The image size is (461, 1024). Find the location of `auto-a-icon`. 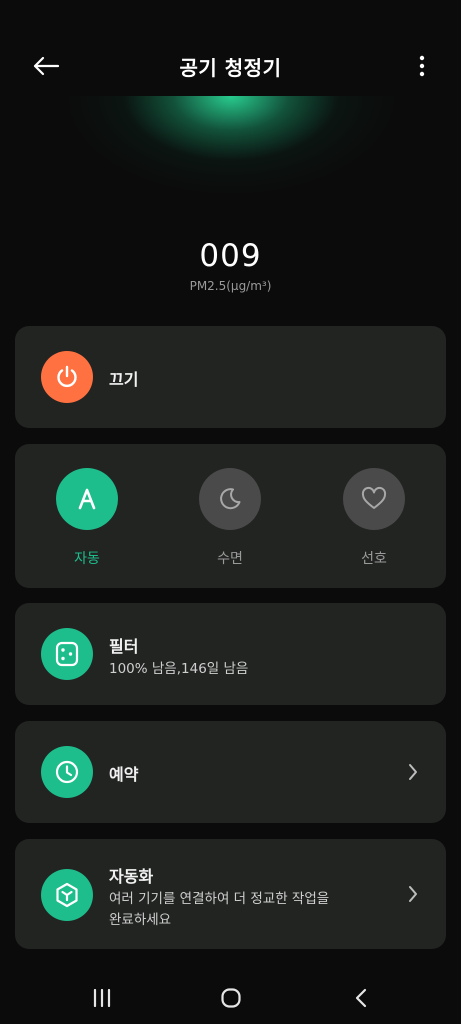

auto-a-icon is located at coordinates (87, 499).